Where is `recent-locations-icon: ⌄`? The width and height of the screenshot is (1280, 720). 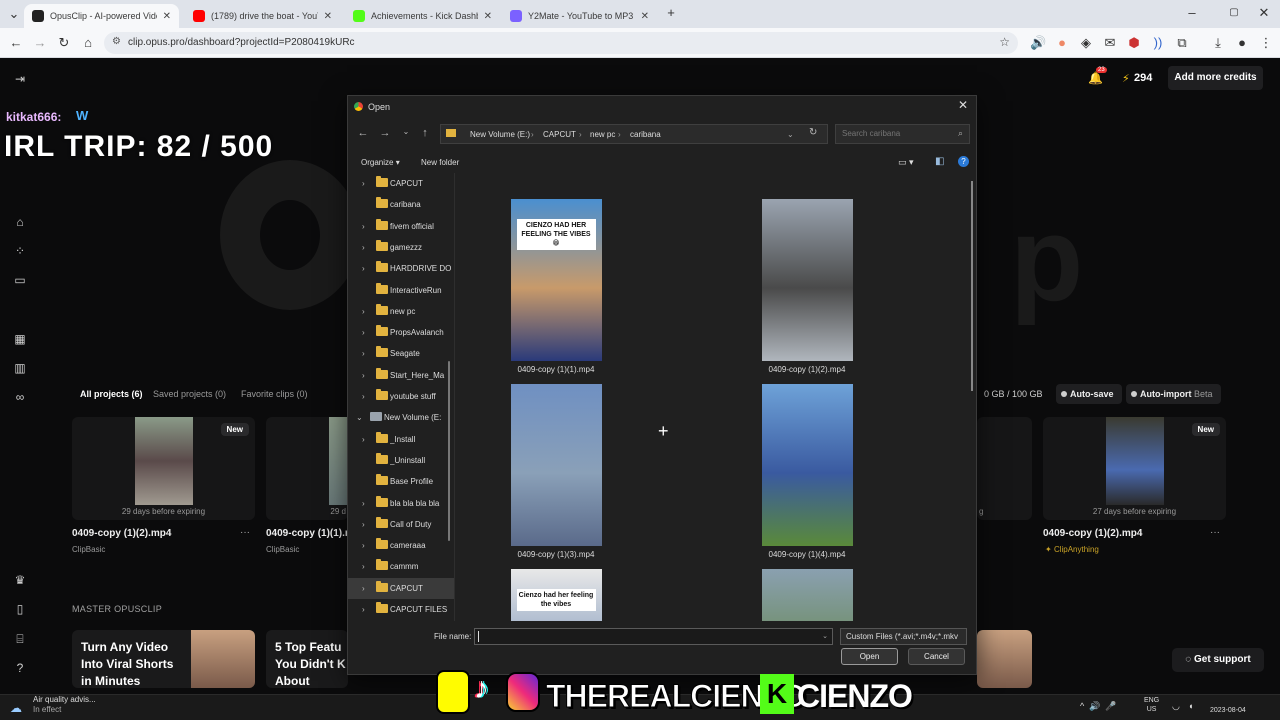 recent-locations-icon: ⌄ is located at coordinates (406, 131).